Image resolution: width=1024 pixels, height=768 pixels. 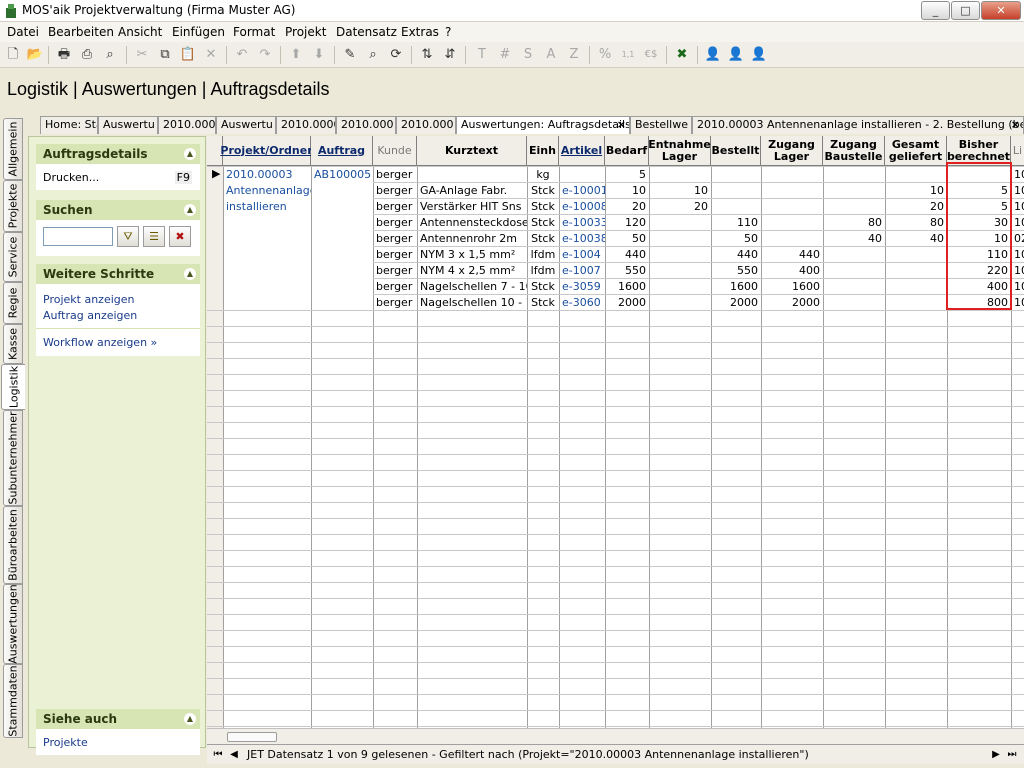 I want to click on vtab-service: Service, so click(x=13, y=257).